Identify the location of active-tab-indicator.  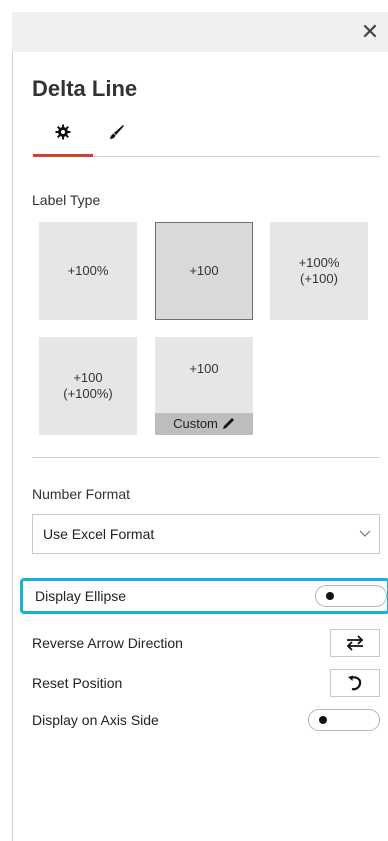
(63, 155).